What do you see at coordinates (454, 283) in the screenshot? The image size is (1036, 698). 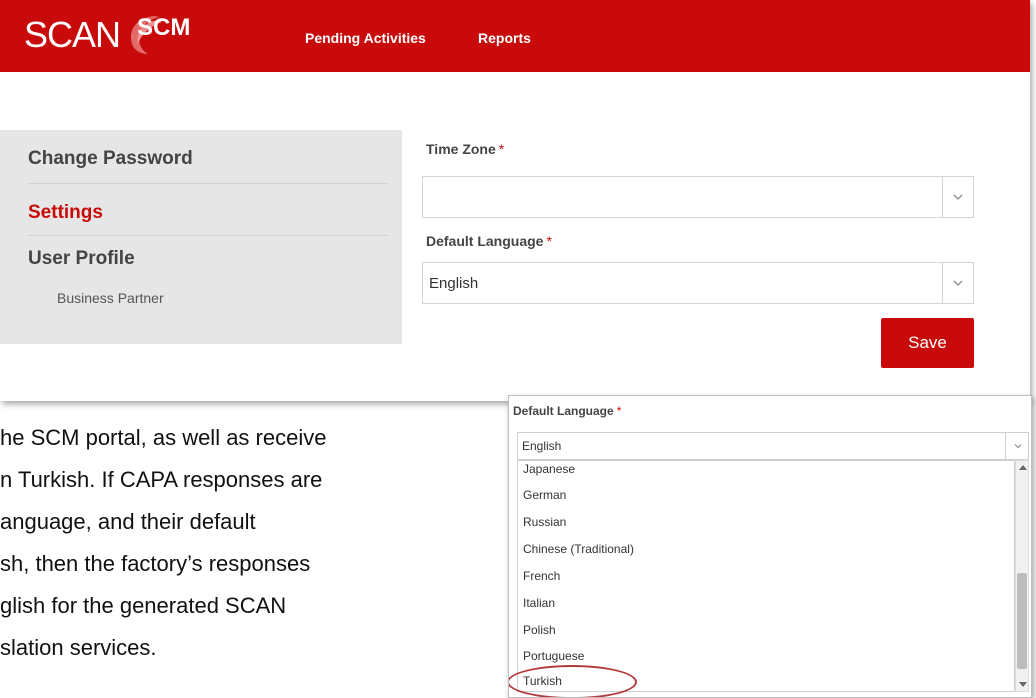 I see `default-language-value: English` at bounding box center [454, 283].